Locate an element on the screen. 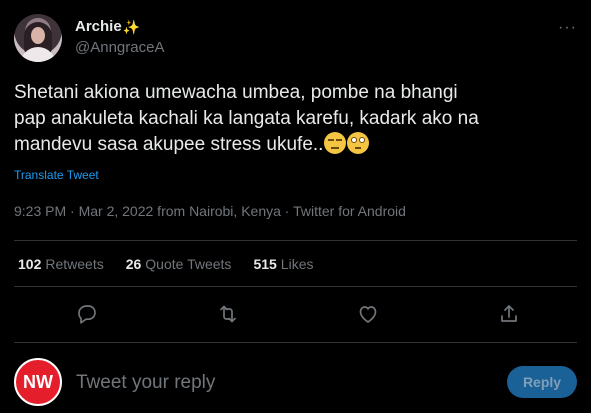  retweets-stat: 102 Retweets is located at coordinates (61, 264).